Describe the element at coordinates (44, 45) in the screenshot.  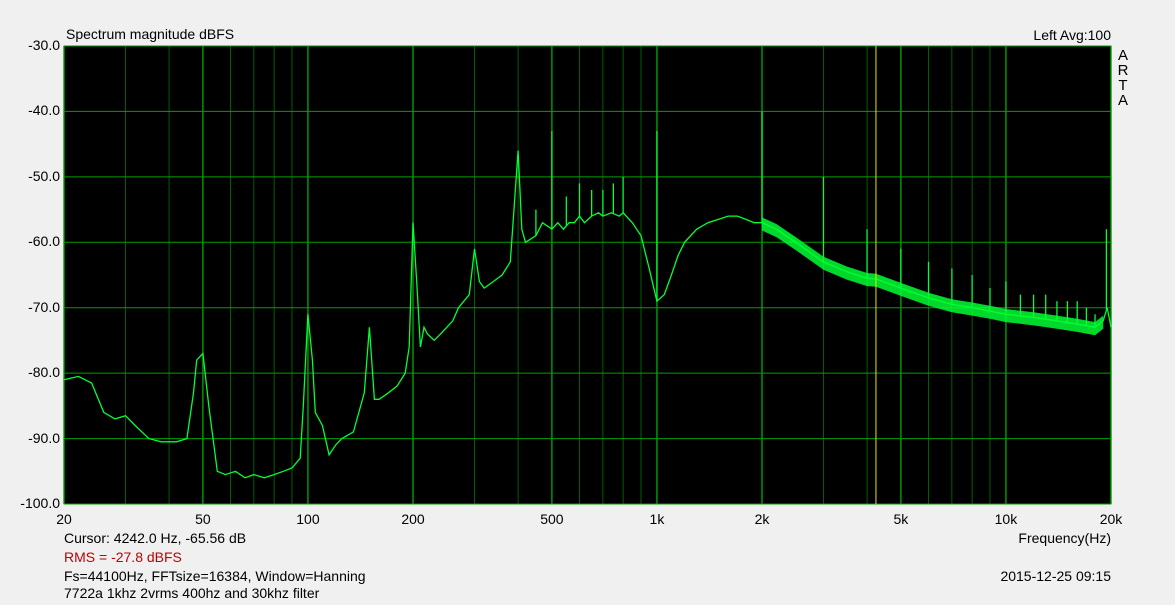
I see `y-tick-label: -30.0` at that location.